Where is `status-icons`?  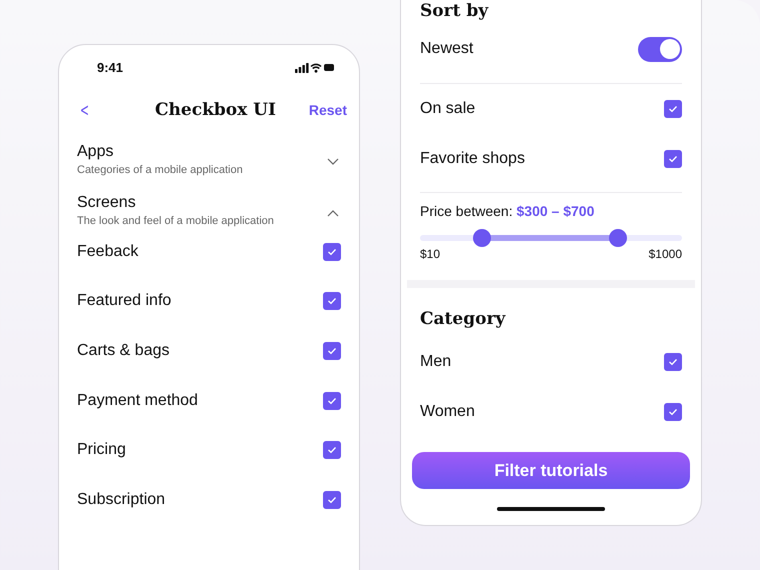 status-icons is located at coordinates (315, 67).